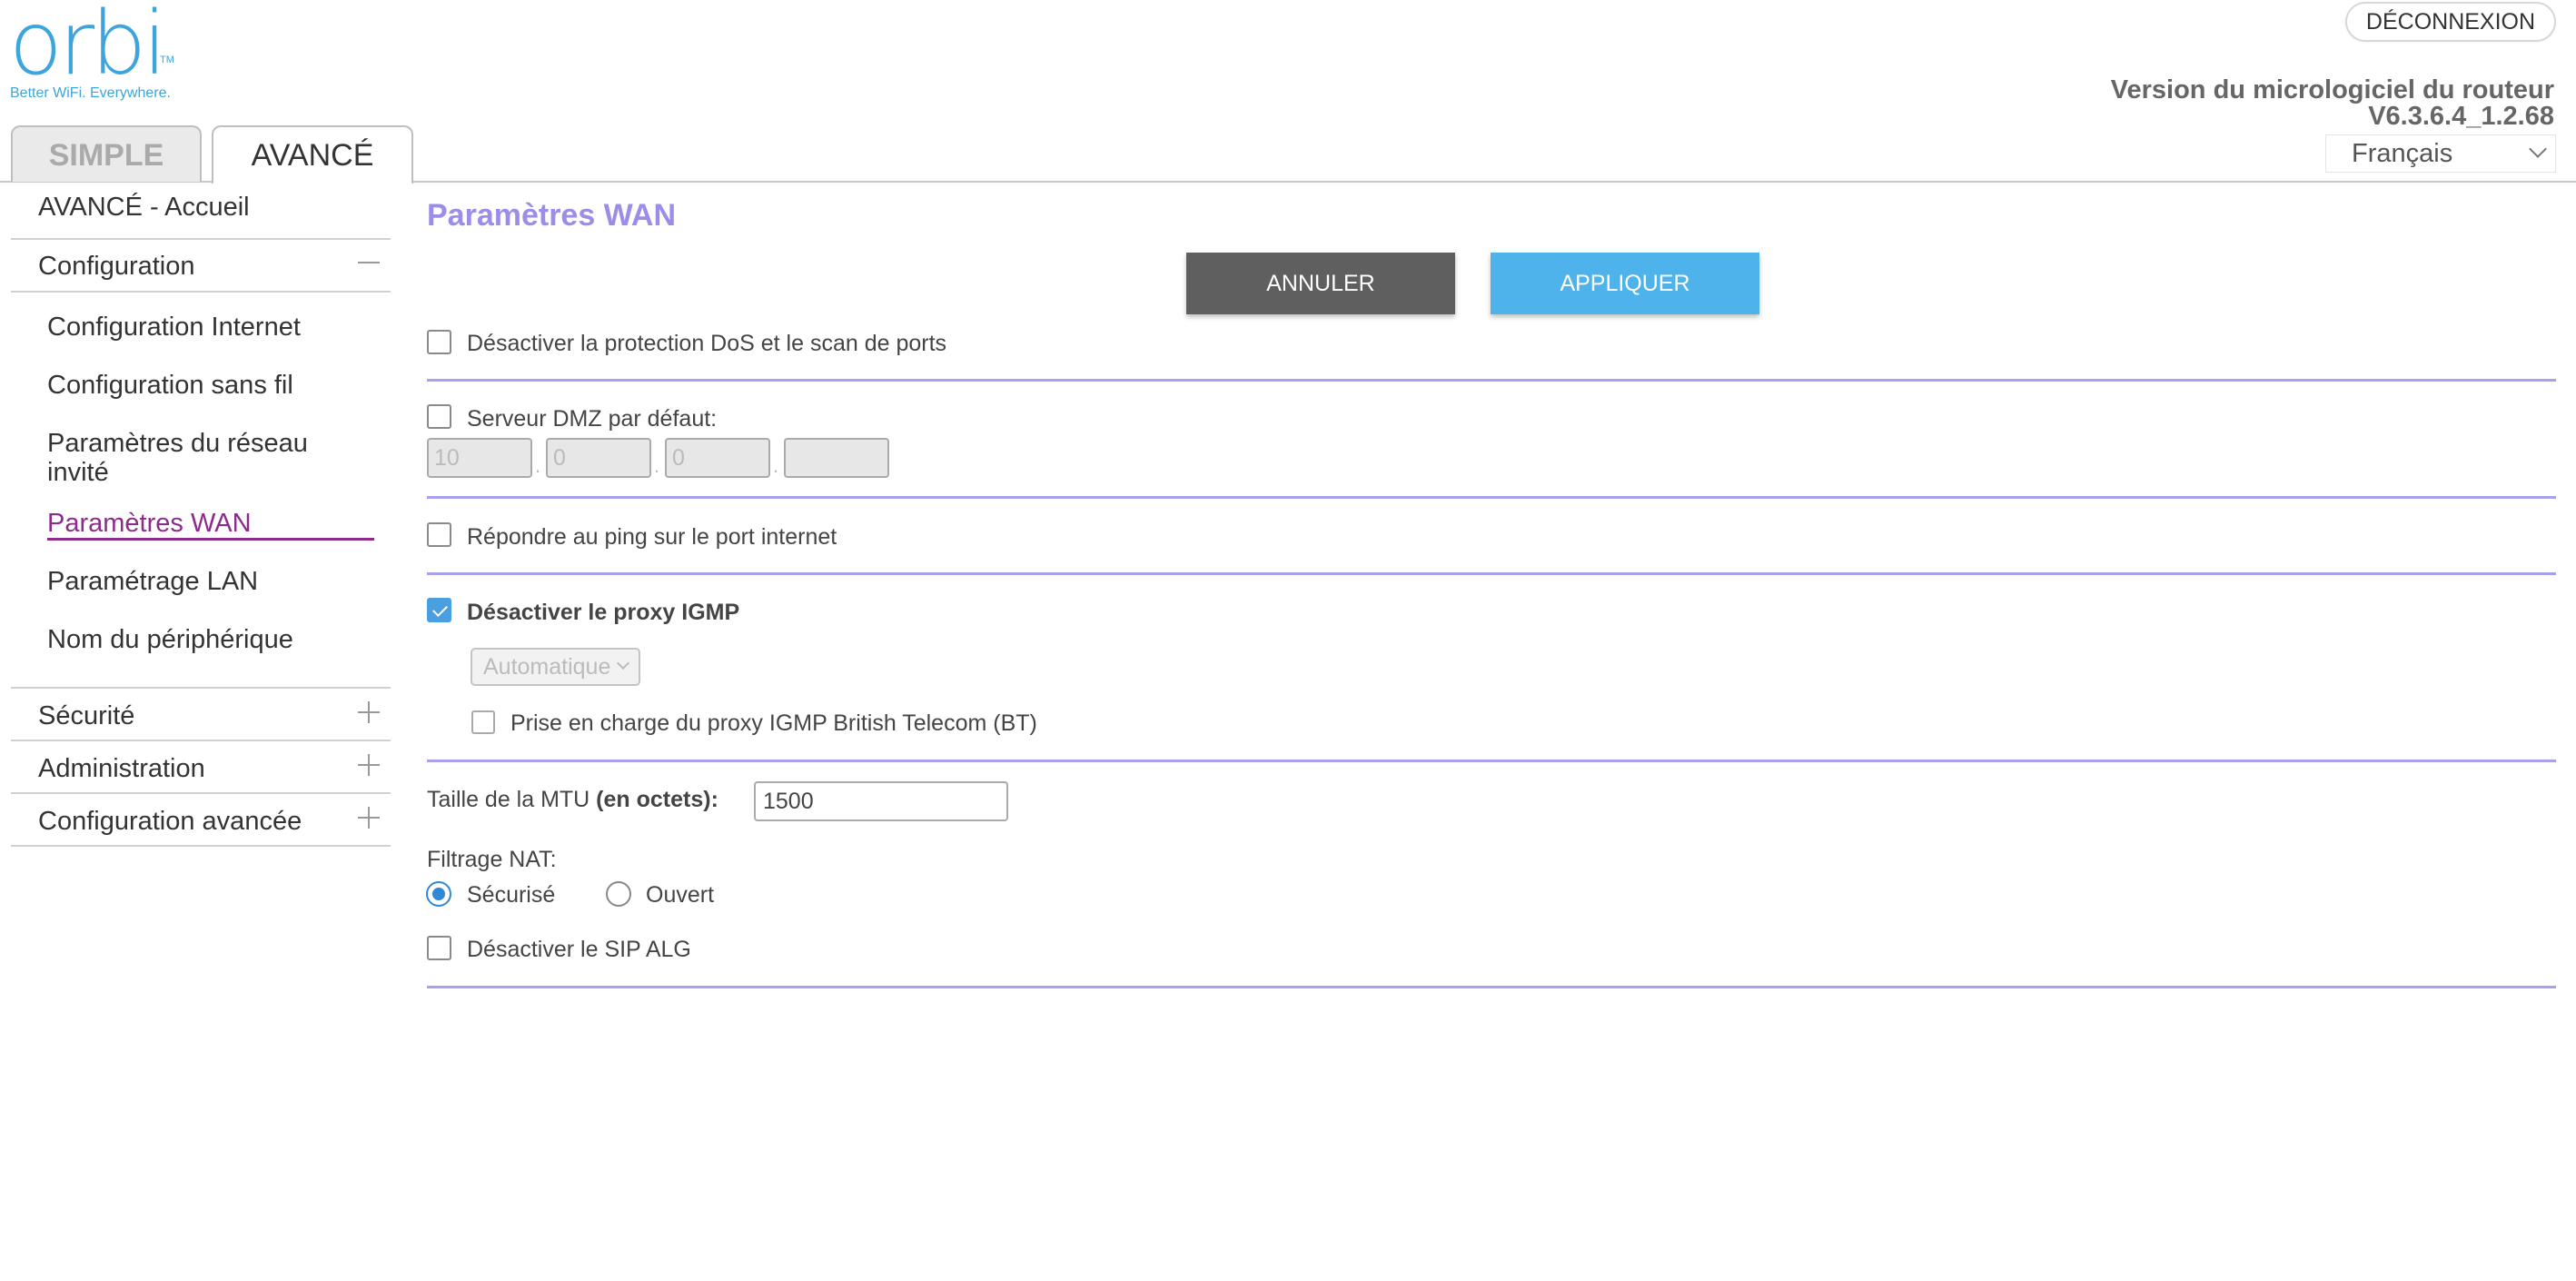 Image resolution: width=2576 pixels, height=1281 pixels. Describe the element at coordinates (90, 93) in the screenshot. I see `logo-tagline: Better WiFi. Everywhere.` at that location.